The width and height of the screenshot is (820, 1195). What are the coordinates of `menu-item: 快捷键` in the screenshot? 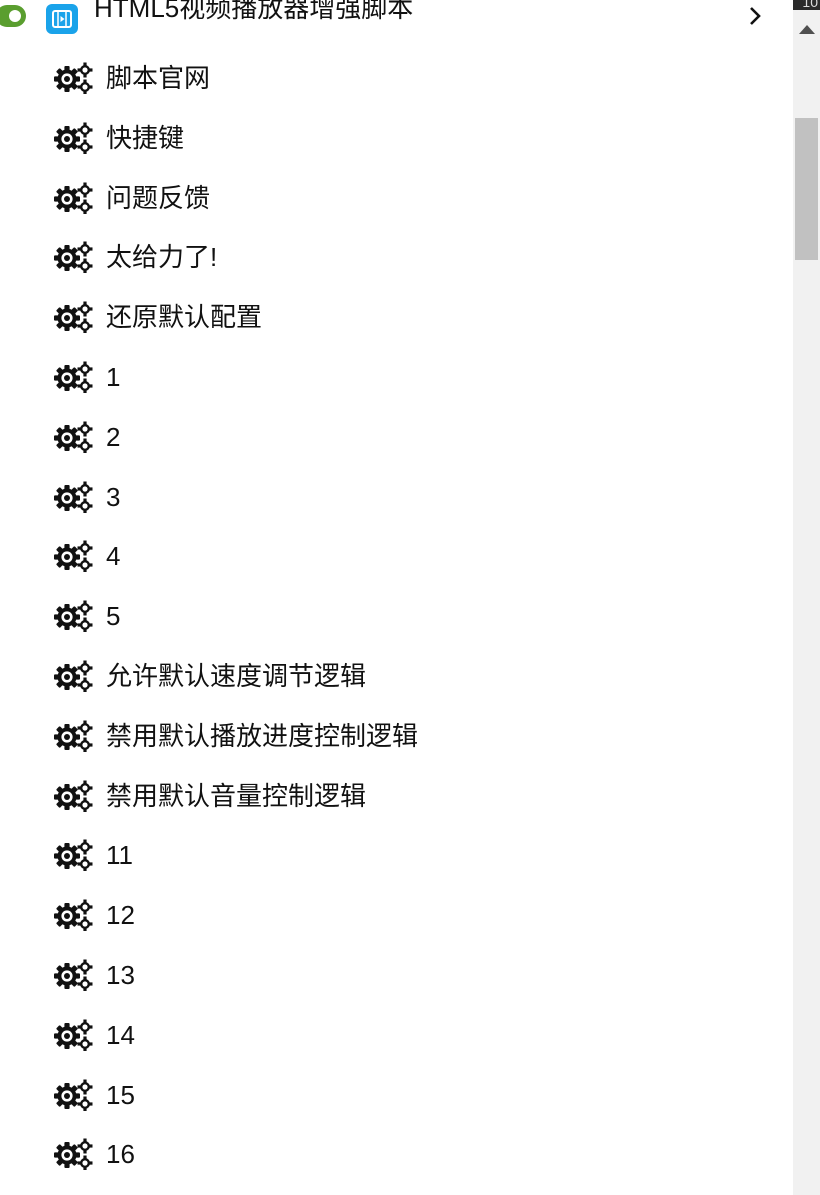 It's located at (396, 140).